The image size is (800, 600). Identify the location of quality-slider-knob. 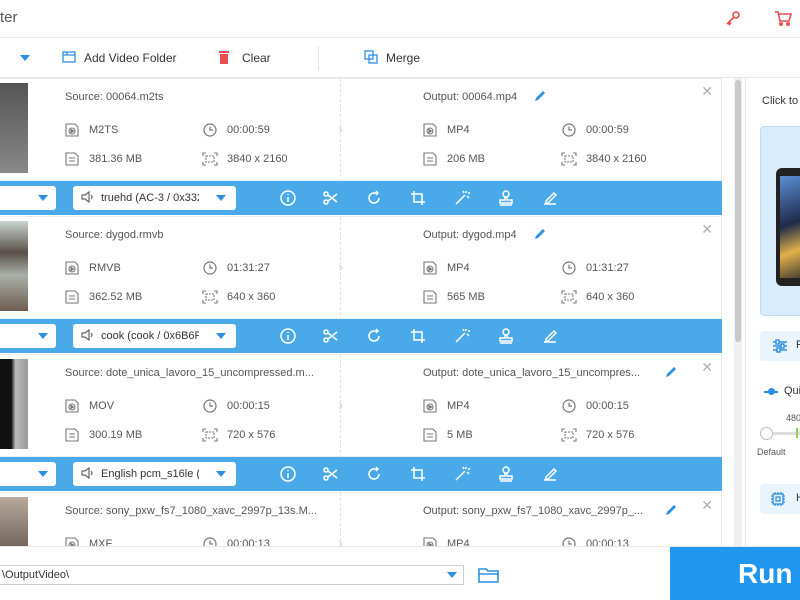
(766, 433).